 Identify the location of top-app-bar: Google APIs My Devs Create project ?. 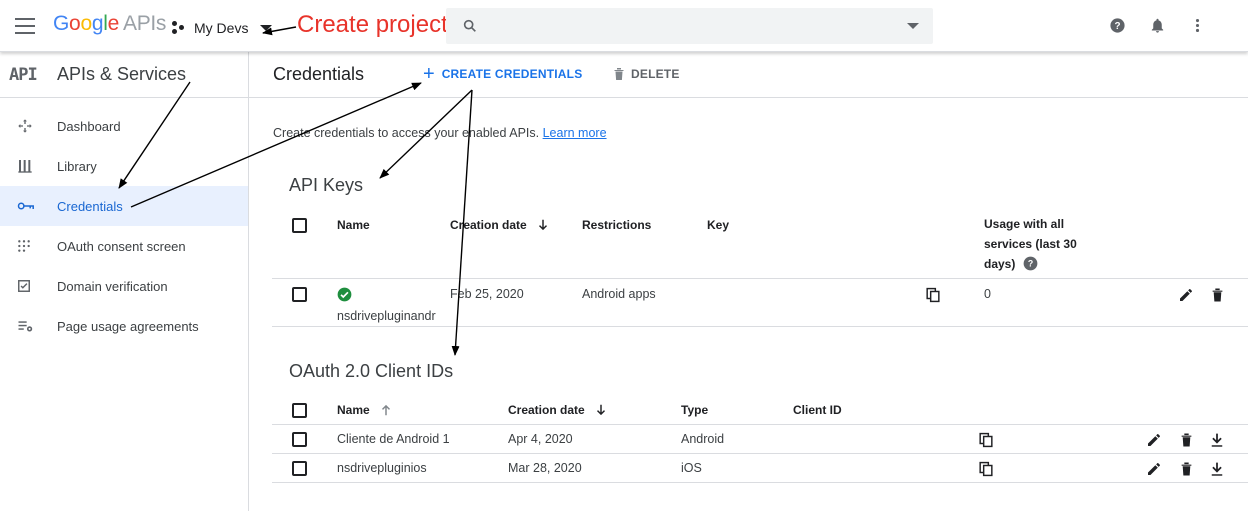
(624, 26).